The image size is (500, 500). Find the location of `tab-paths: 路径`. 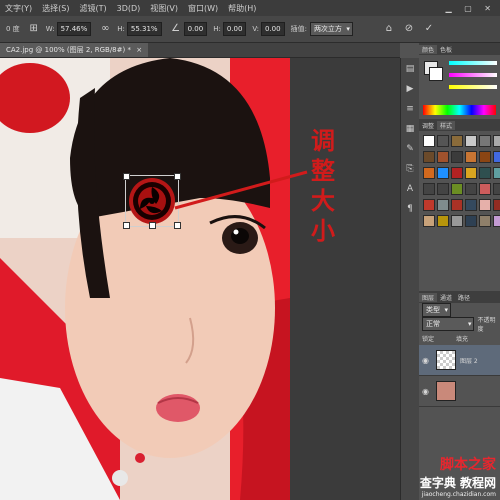

tab-paths: 路径 is located at coordinates (464, 297).